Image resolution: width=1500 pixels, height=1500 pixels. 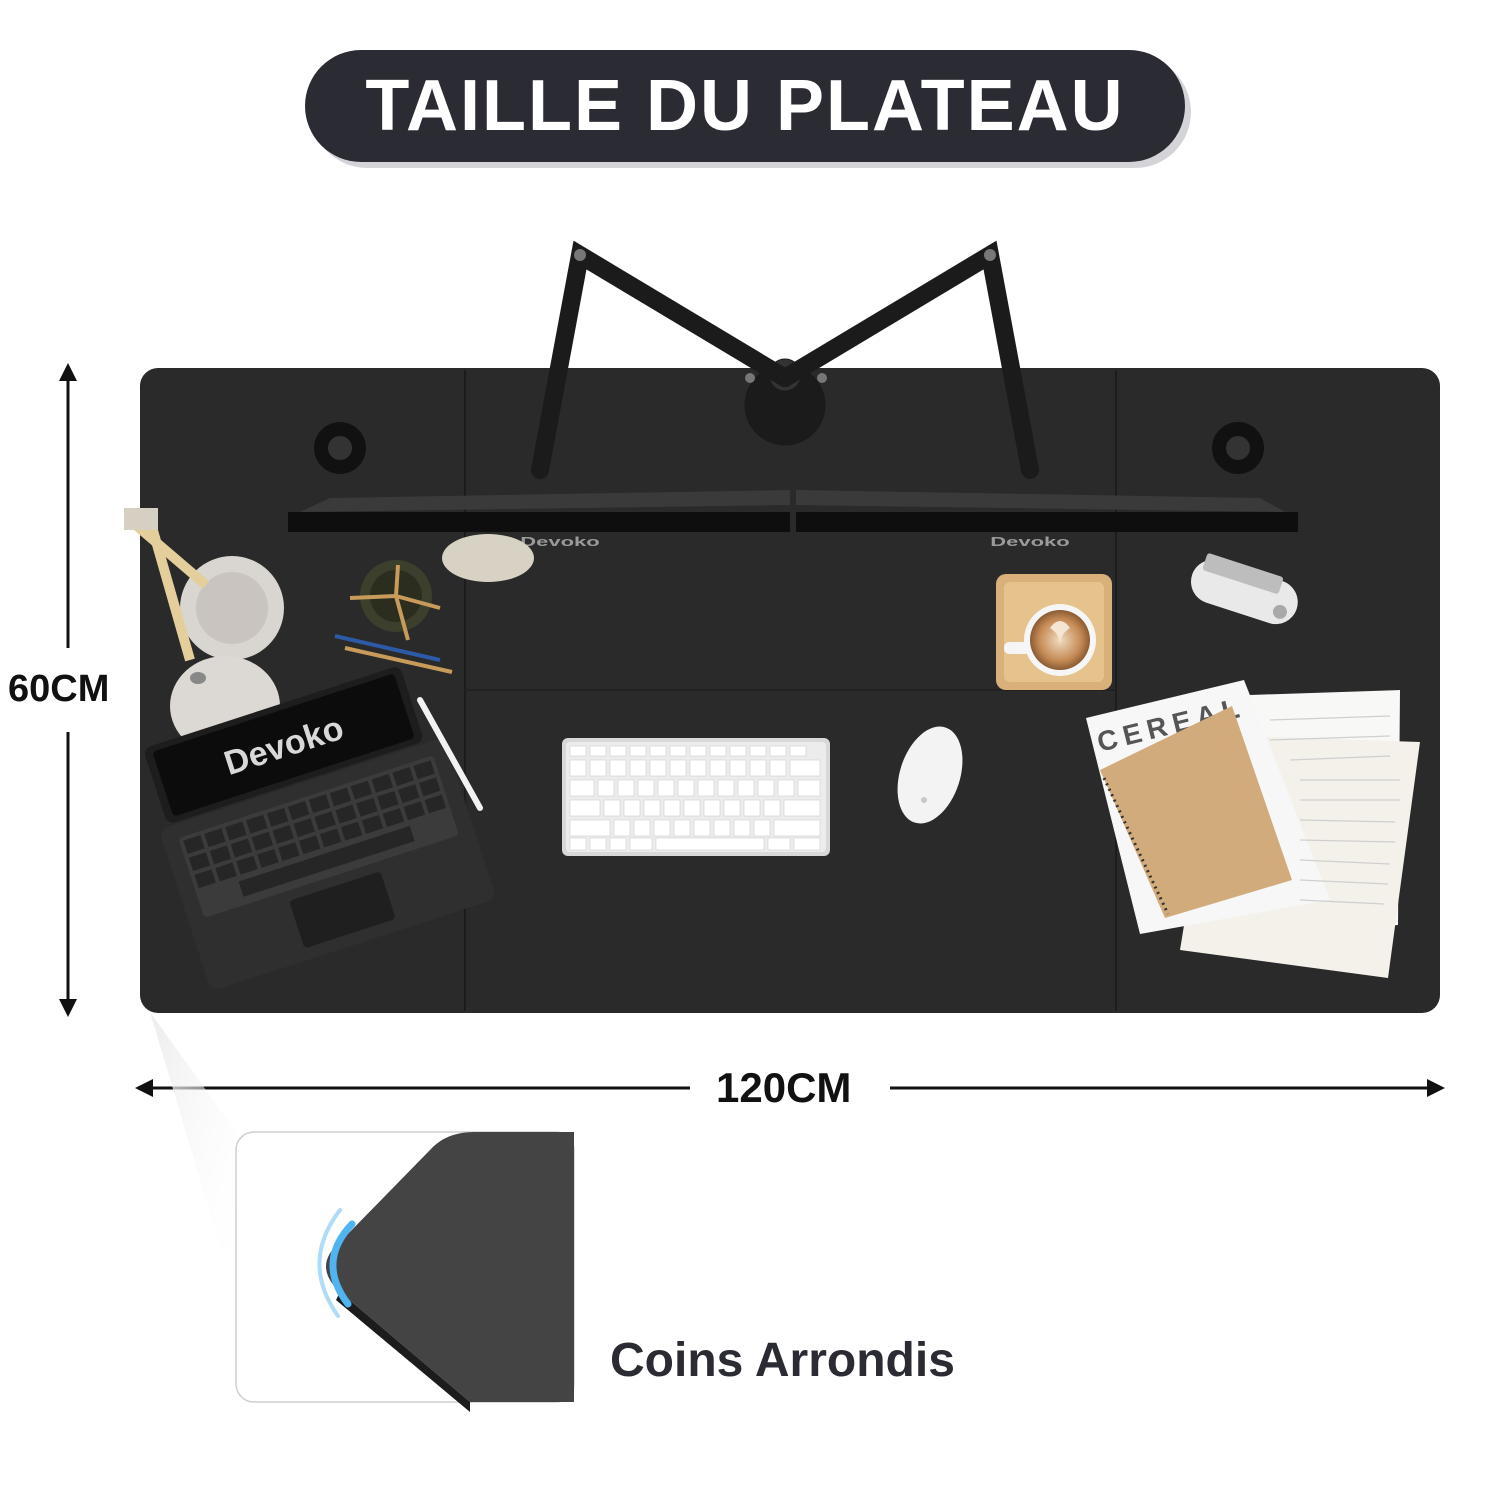 I want to click on height-dimension-label: 60CM, so click(x=59, y=689).